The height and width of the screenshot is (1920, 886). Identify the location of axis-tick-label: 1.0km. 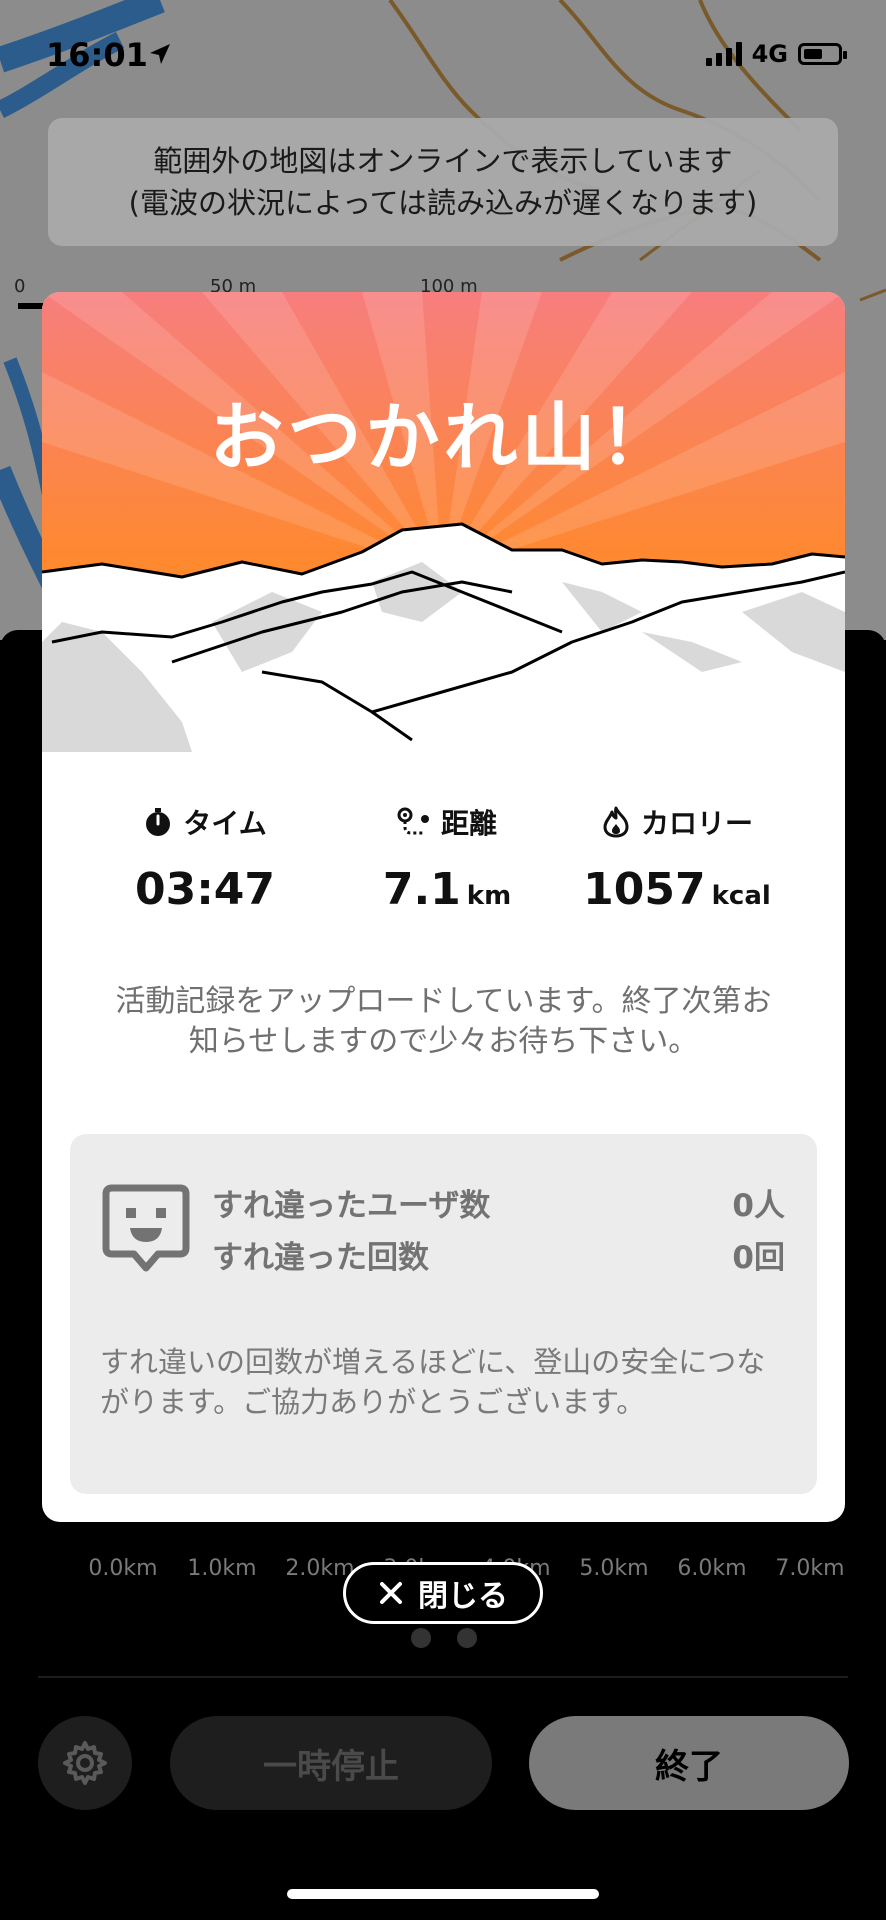
(222, 1568).